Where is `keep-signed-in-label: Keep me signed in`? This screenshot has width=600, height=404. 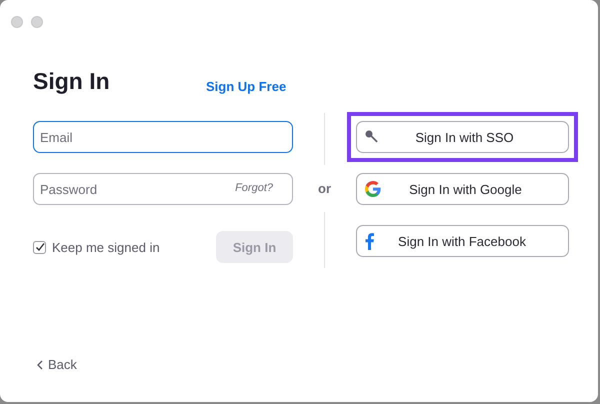 keep-signed-in-label: Keep me signed in is located at coordinates (106, 247).